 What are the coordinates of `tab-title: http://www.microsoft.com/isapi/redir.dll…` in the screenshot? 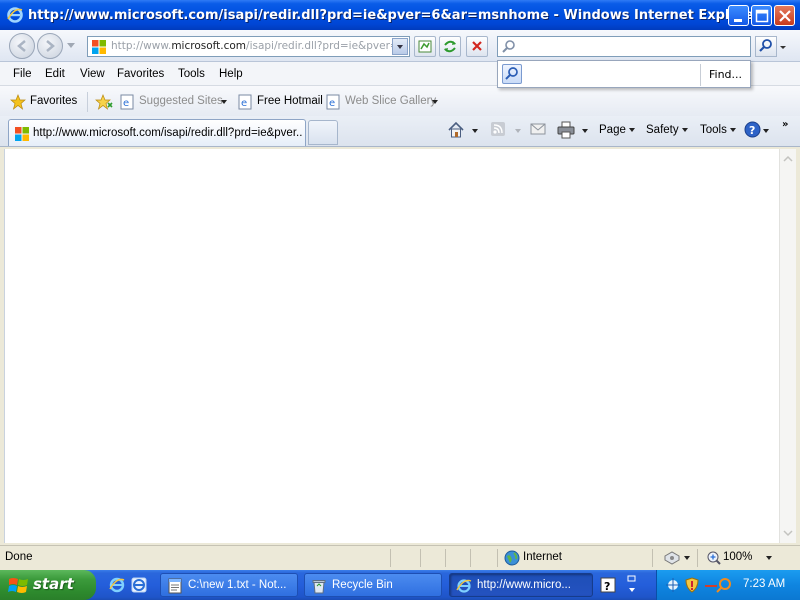 It's located at (168, 133).